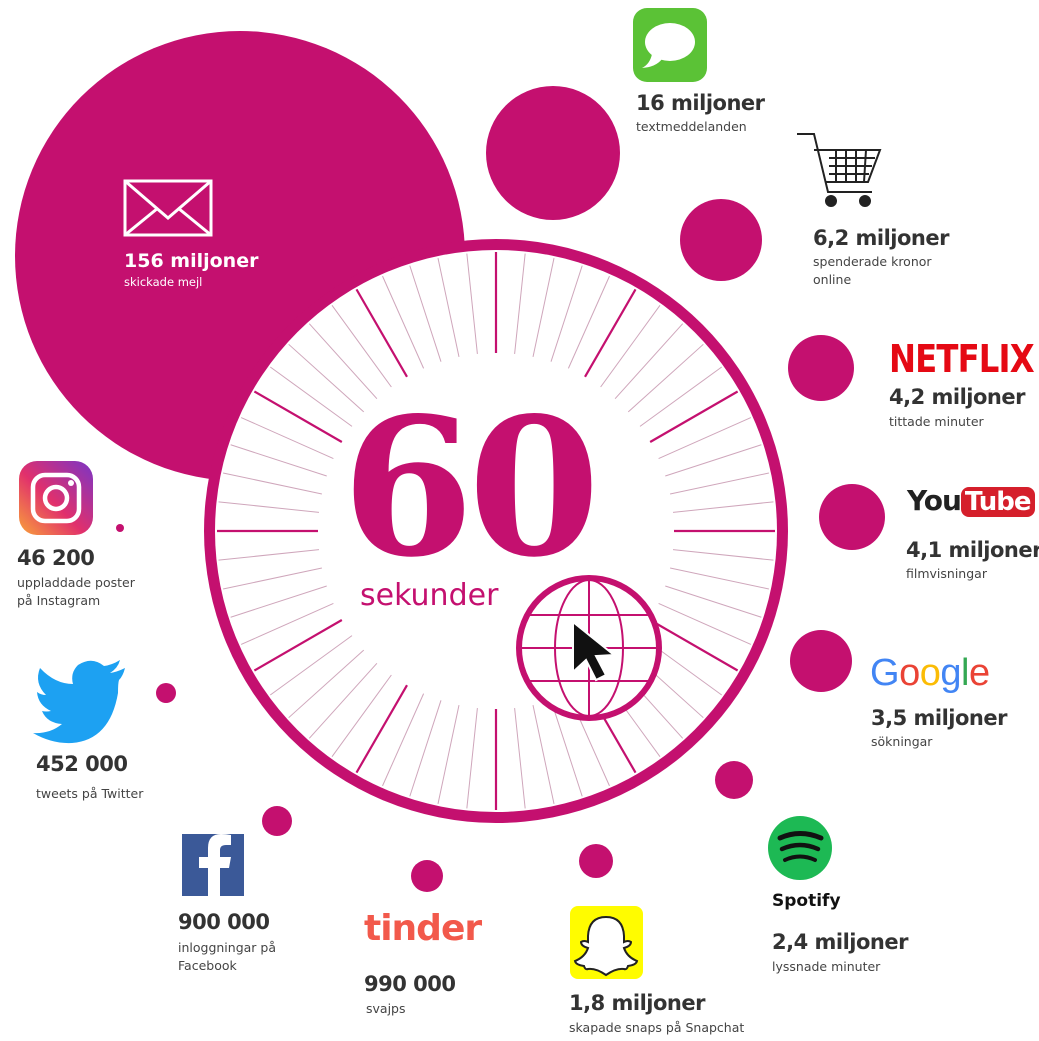 This screenshot has height=1041, width=1039. Describe the element at coordinates (832, 279) in the screenshot. I see `shopping-desc-line2: online` at that location.